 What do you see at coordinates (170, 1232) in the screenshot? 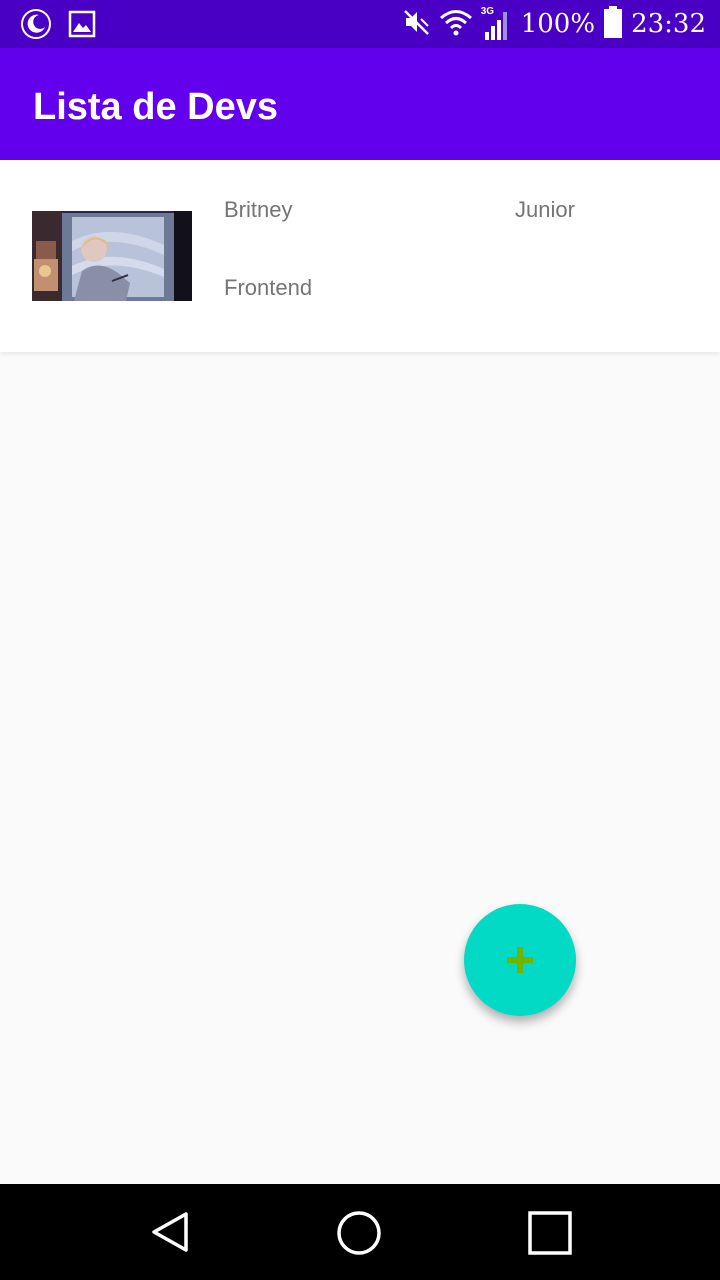
I see `back-icon` at bounding box center [170, 1232].